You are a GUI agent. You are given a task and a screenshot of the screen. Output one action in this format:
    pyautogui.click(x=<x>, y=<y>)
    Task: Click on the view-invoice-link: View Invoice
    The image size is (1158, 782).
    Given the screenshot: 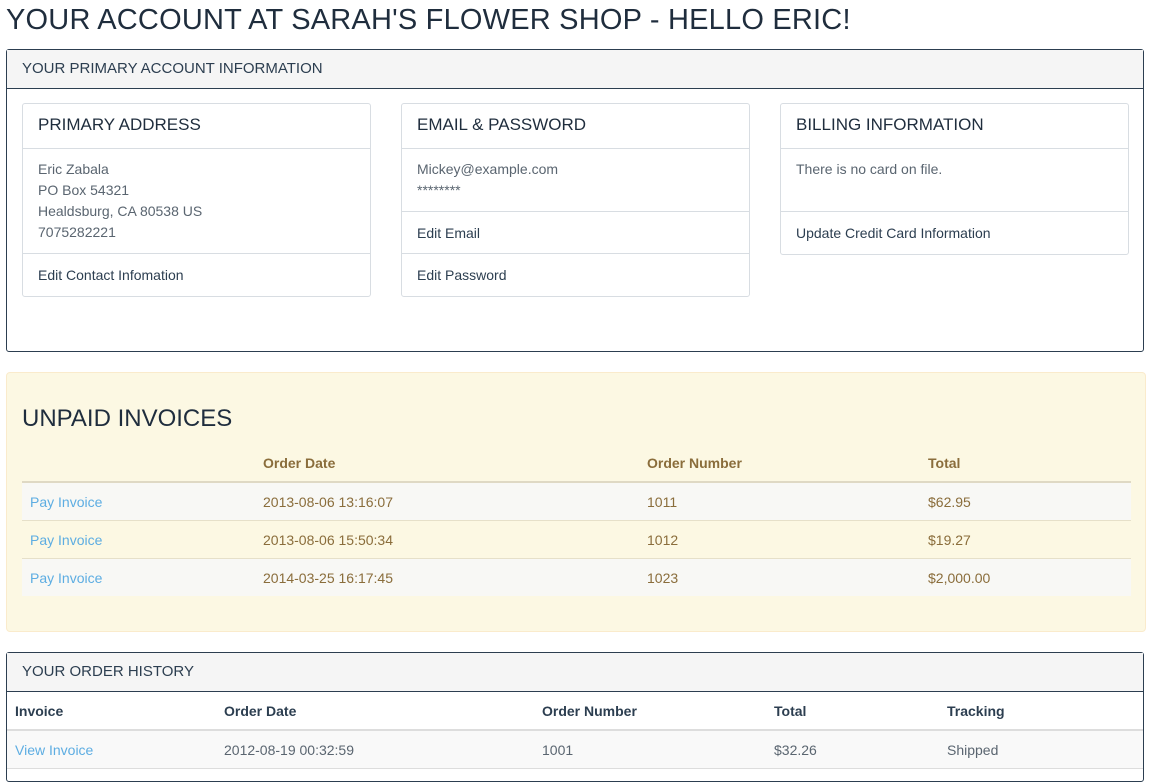 What is the action you would take?
    pyautogui.click(x=54, y=750)
    